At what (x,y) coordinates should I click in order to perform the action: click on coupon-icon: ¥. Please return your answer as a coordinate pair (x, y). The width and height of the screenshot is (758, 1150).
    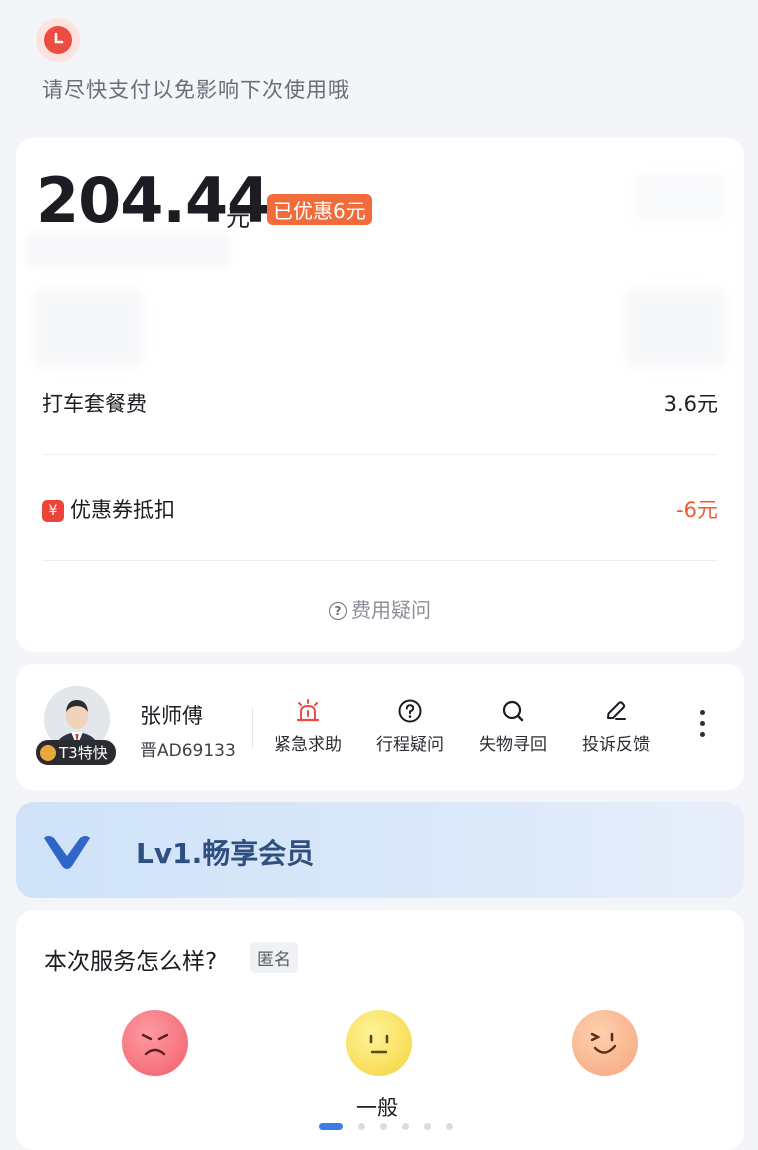
    Looking at the image, I should click on (53, 511).